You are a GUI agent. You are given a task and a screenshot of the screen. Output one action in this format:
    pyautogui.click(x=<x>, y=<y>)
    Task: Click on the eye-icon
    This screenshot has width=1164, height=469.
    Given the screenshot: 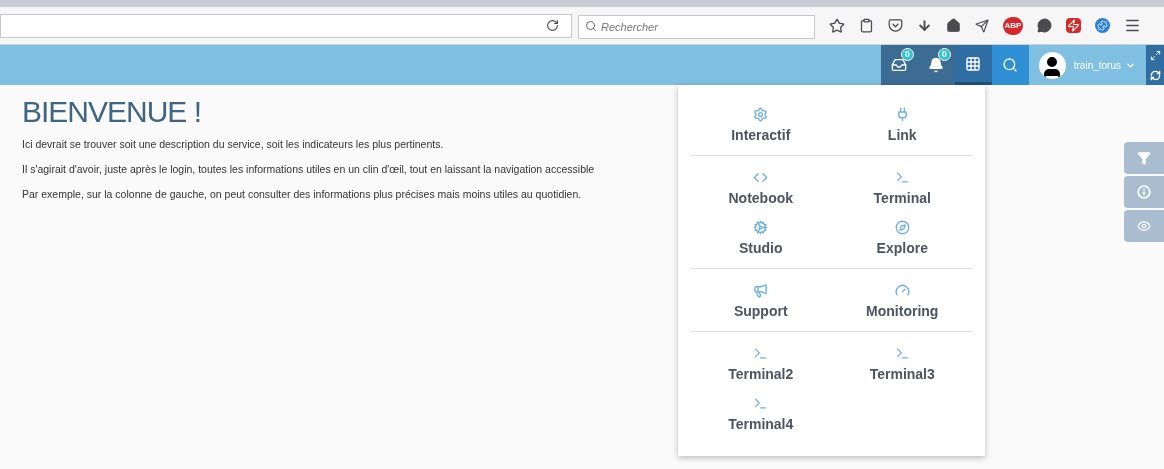 What is the action you would take?
    pyautogui.click(x=1144, y=226)
    